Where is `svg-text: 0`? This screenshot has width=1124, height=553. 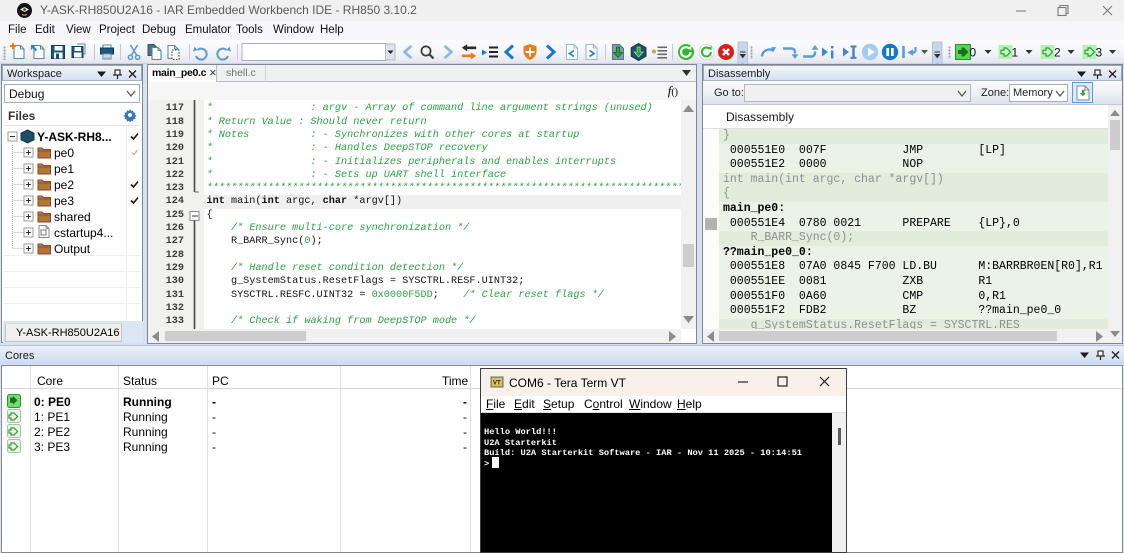
svg-text: 0 is located at coordinates (973, 53).